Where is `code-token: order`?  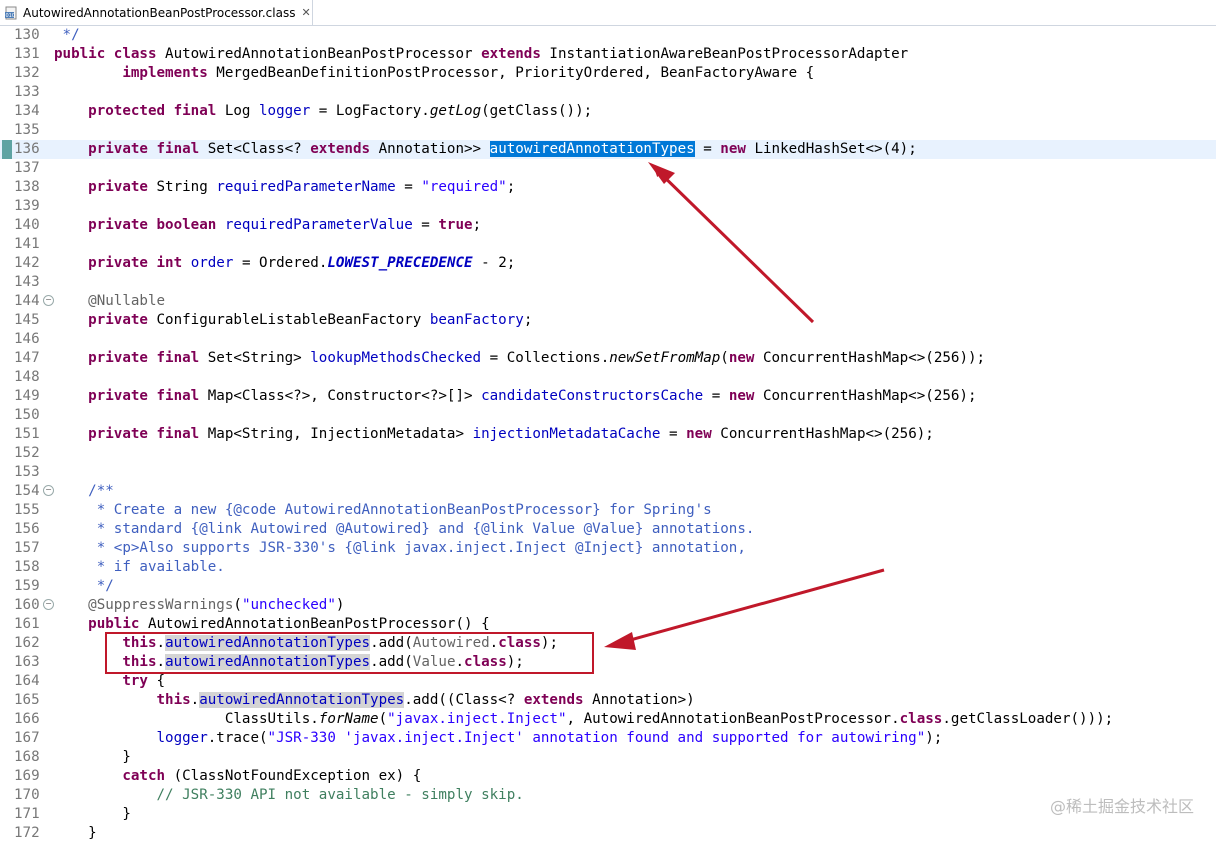
code-token: order is located at coordinates (212, 263).